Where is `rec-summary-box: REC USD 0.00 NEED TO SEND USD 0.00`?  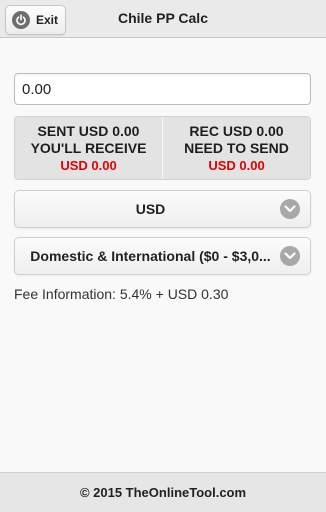
rec-summary-box: REC USD 0.00 NEED TO SEND USD 0.00 is located at coordinates (236, 148).